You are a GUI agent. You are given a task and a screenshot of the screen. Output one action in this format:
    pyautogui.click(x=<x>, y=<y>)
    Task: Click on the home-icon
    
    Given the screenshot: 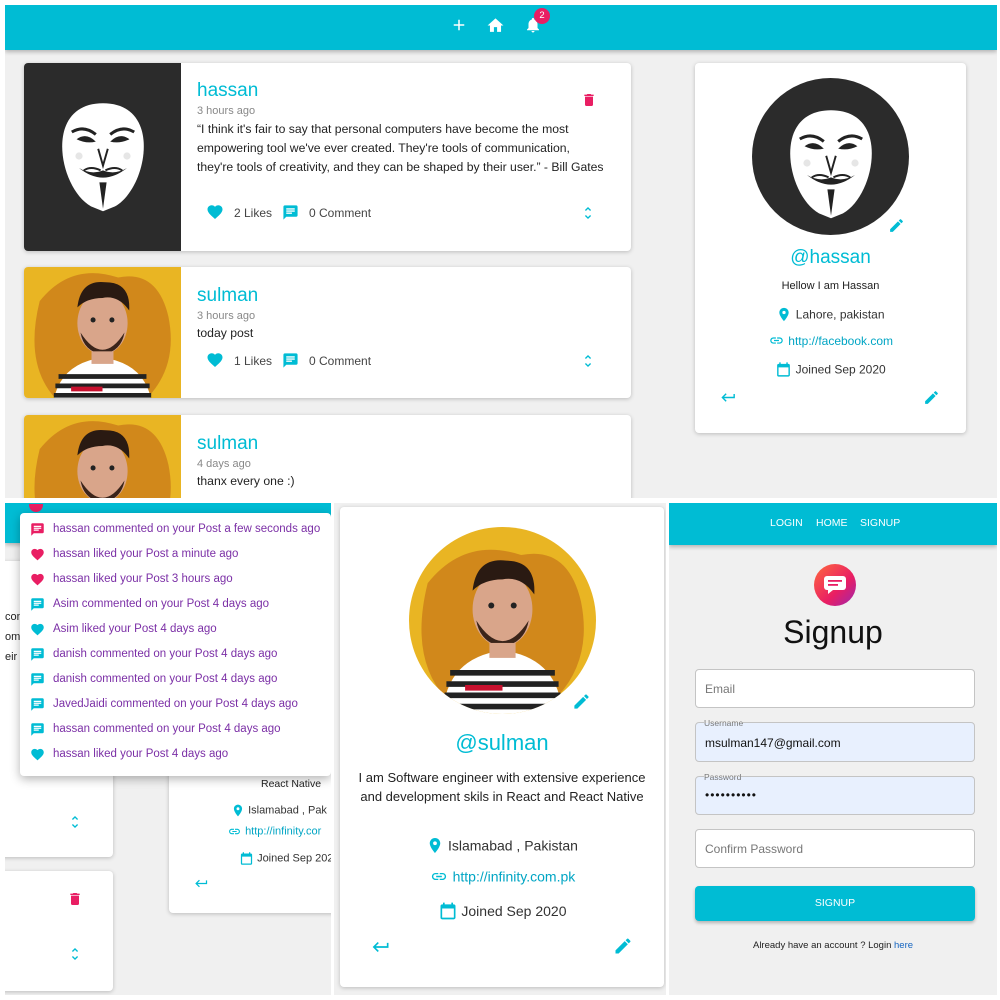 What is the action you would take?
    pyautogui.click(x=495, y=25)
    